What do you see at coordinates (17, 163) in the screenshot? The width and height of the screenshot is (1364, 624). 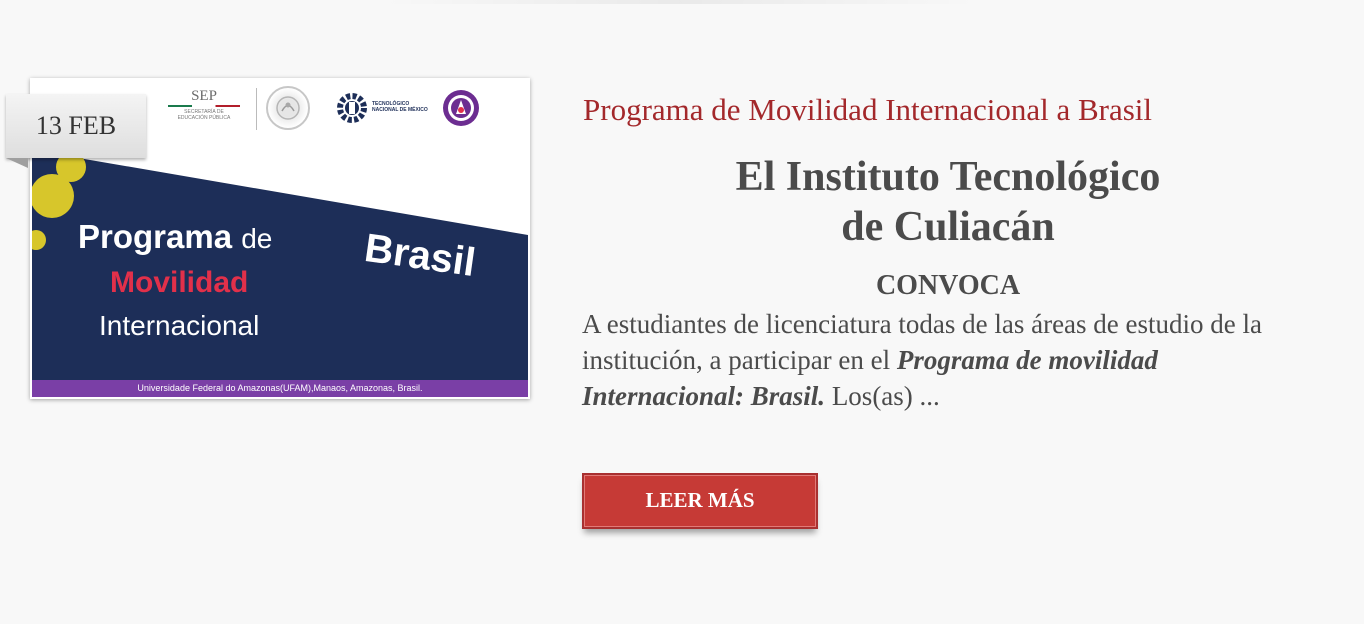 I see `date-badge-fold` at bounding box center [17, 163].